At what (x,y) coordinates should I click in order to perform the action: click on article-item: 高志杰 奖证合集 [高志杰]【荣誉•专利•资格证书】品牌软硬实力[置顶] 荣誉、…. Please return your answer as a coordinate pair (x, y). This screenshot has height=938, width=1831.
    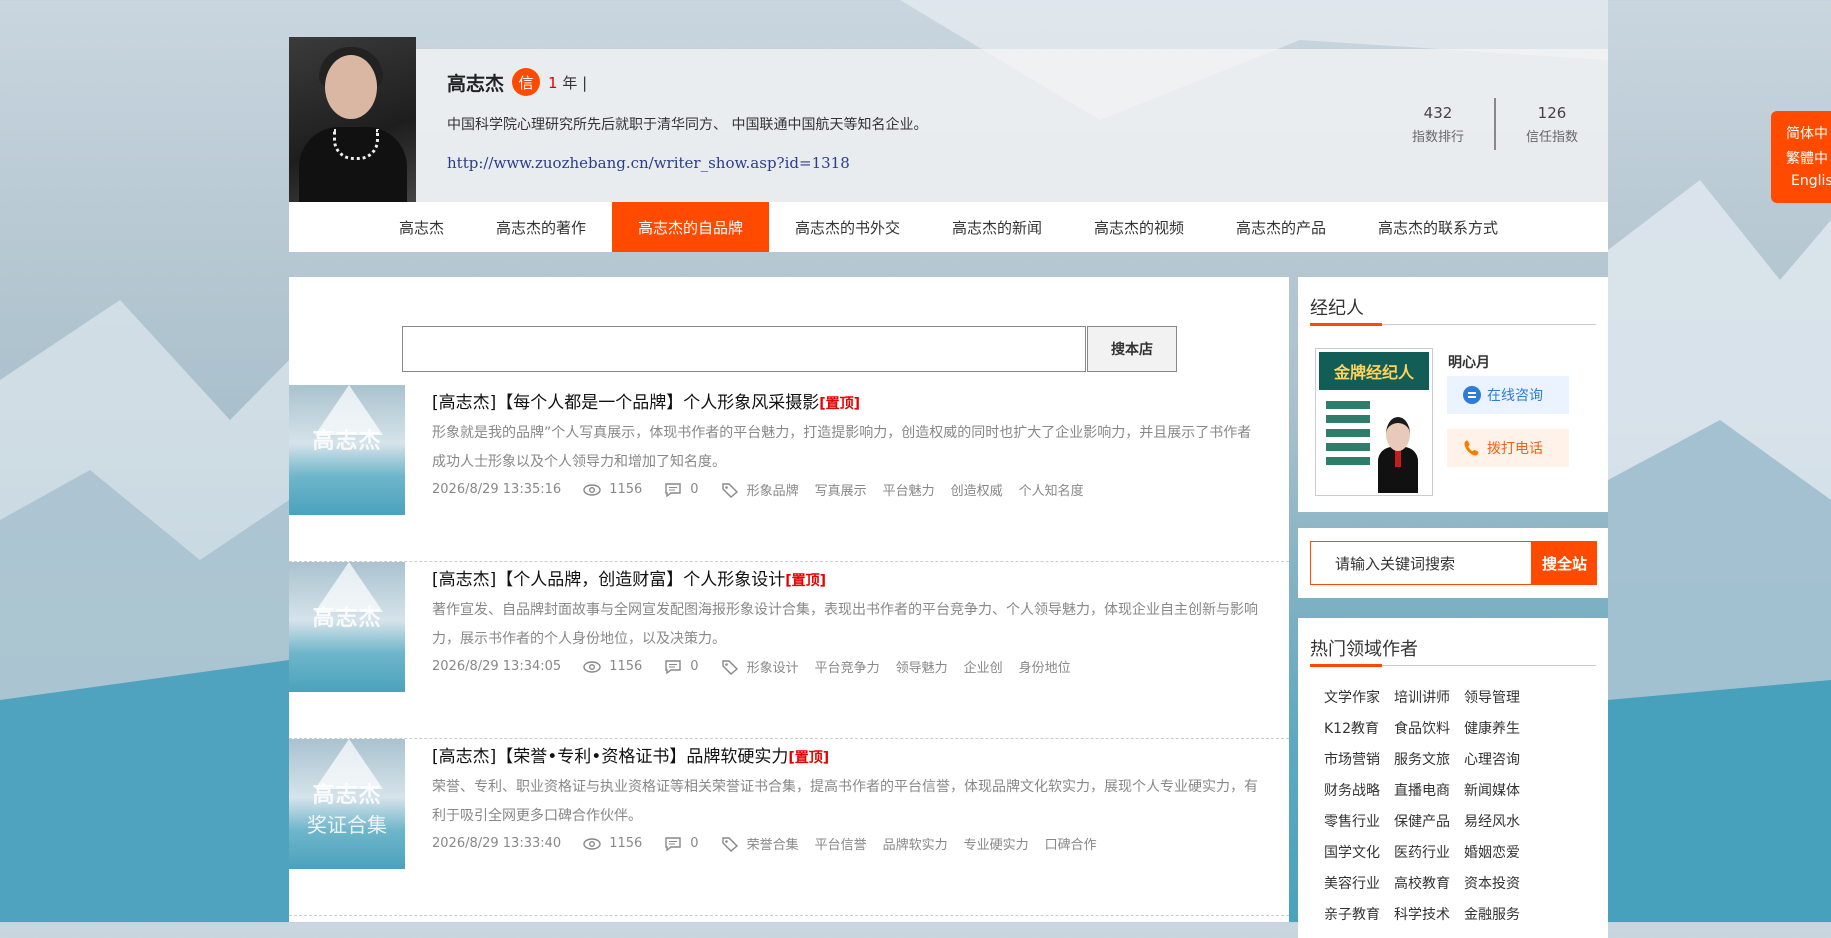
    Looking at the image, I should click on (789, 827).